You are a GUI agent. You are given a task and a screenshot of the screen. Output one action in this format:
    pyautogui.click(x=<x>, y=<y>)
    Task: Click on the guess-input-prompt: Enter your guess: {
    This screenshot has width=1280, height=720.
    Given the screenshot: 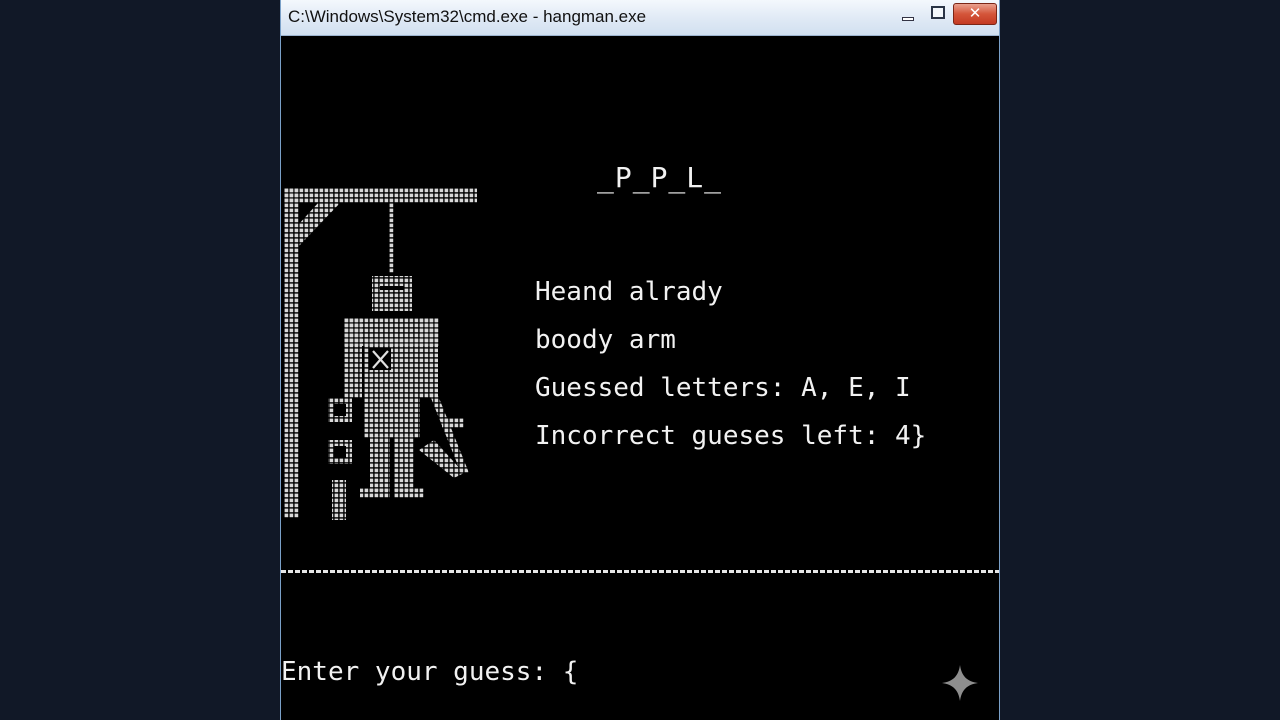 What is the action you would take?
    pyautogui.click(x=429, y=672)
    